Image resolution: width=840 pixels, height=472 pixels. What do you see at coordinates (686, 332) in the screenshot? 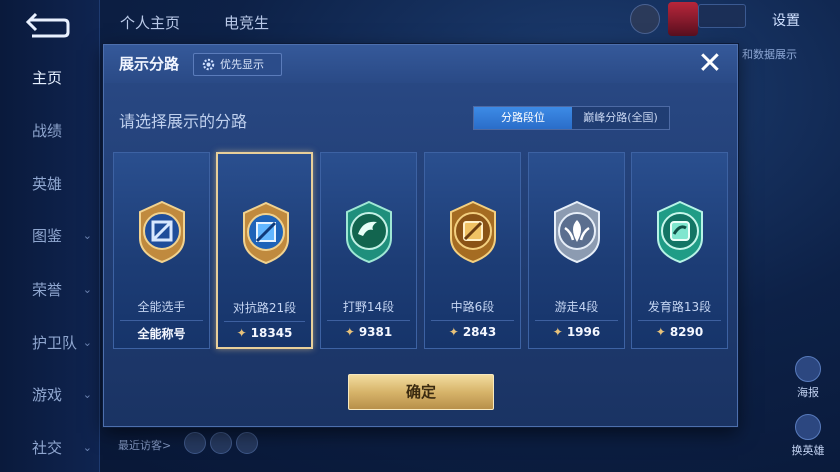
I see `lane-score: 8290` at bounding box center [686, 332].